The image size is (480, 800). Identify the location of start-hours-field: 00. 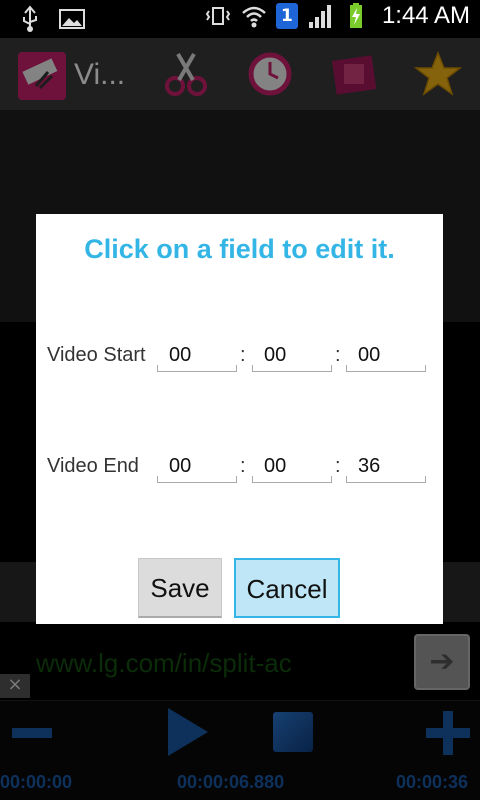
(197, 357).